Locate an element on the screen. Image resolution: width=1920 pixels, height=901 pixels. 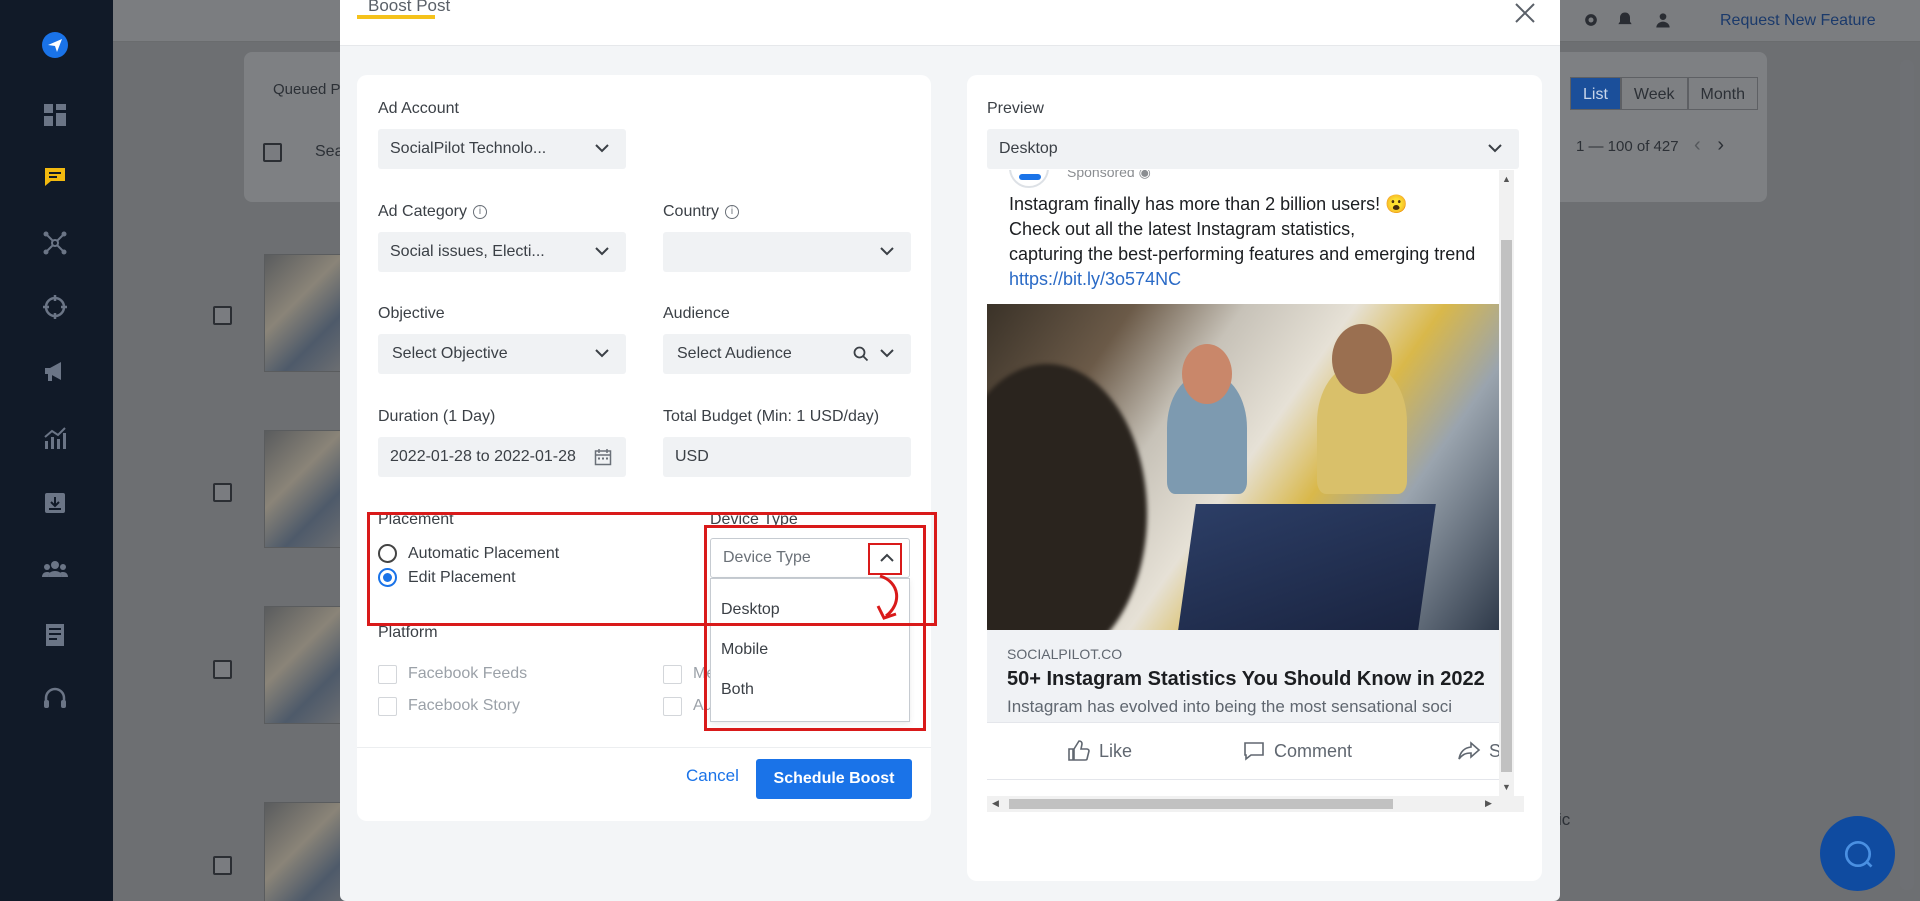
view-toggle: List Week Month is located at coordinates (1664, 93).